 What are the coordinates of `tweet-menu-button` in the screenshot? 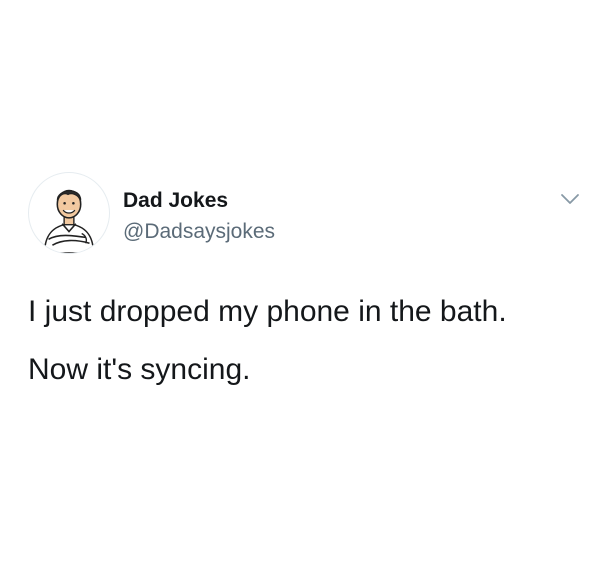 It's located at (570, 199).